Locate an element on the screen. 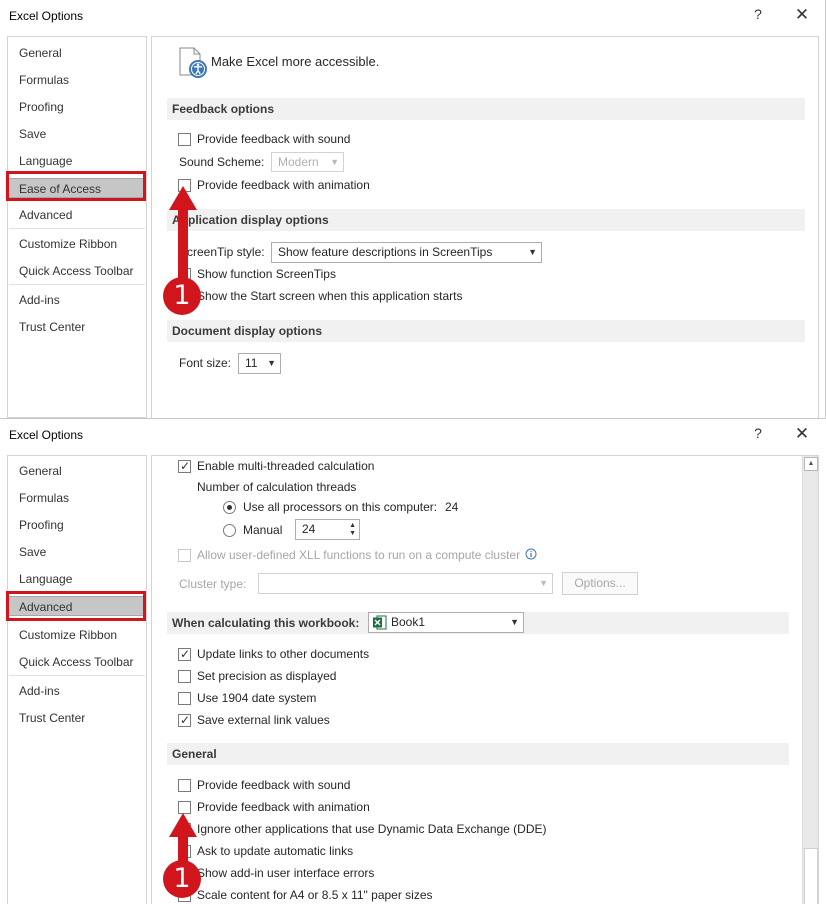 The width and height of the screenshot is (826, 904). vertical-scrollbar: ▲ is located at coordinates (810, 680).